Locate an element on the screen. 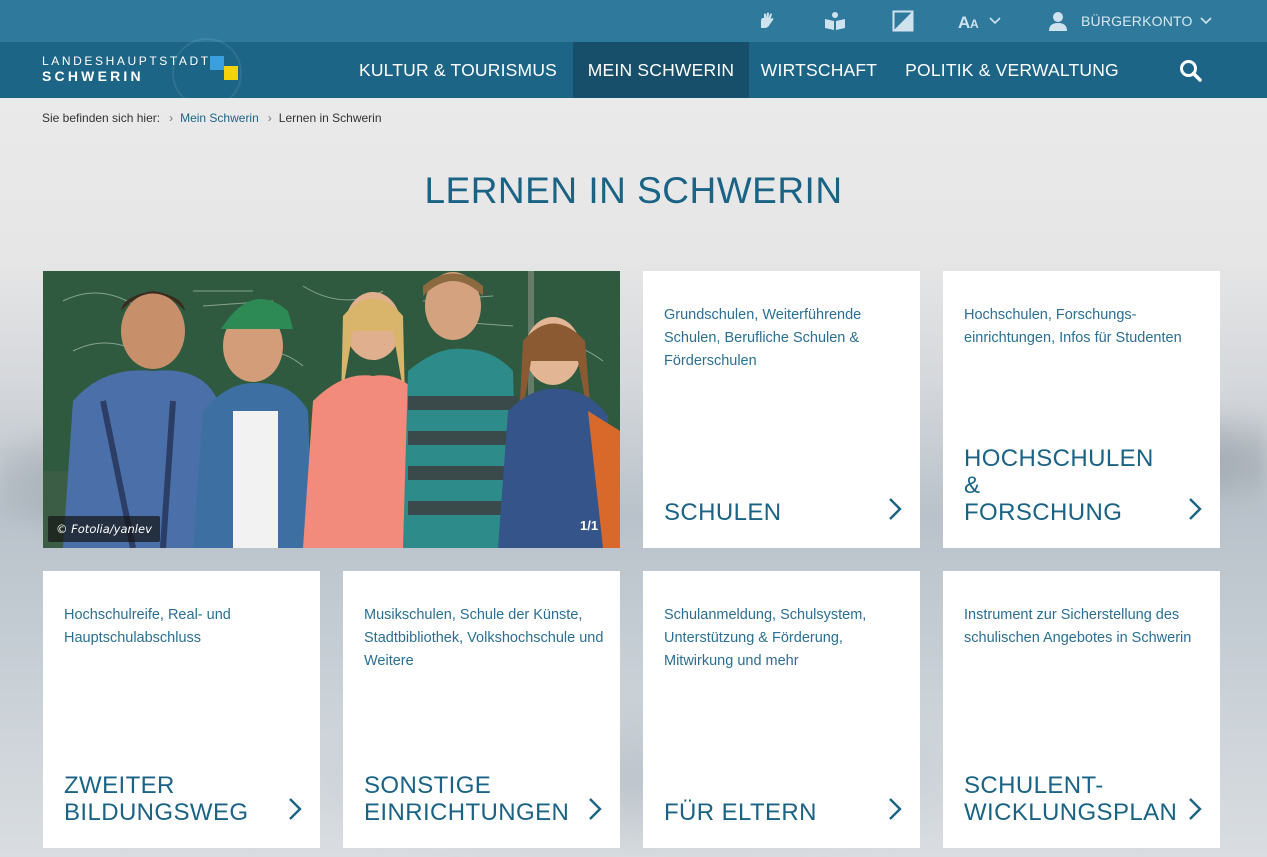  card-title: SONSTIGE EINRICHTUNGEN is located at coordinates (467, 799).